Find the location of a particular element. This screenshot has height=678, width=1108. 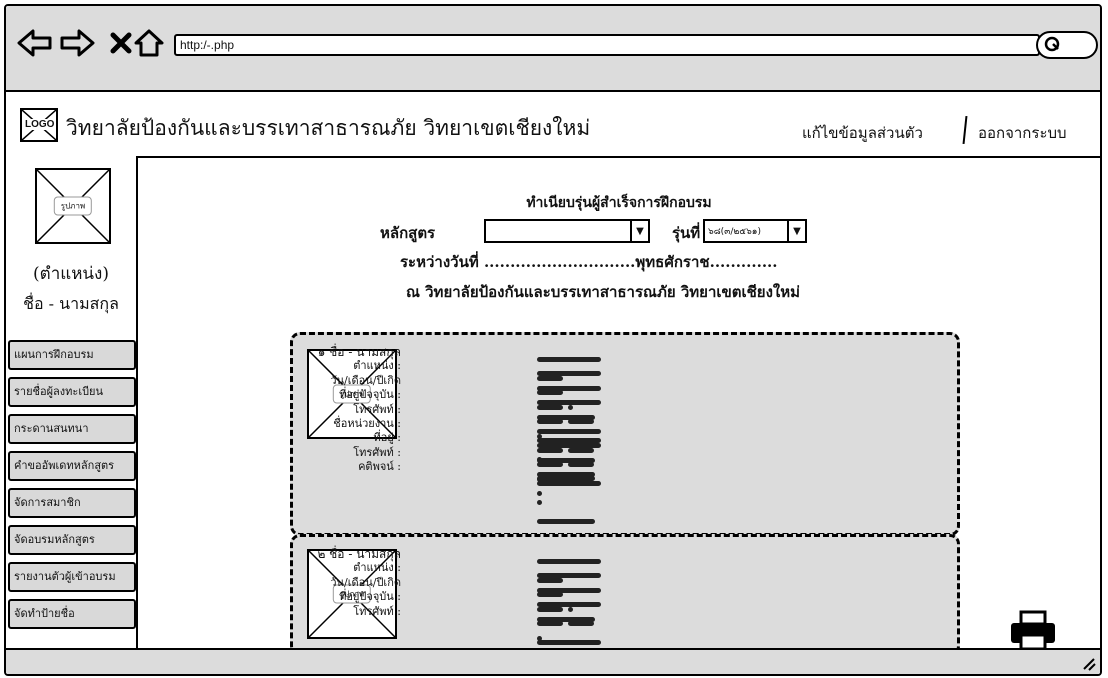

field-label: ชื่อหน่วยงาน : is located at coordinates (367, 423).